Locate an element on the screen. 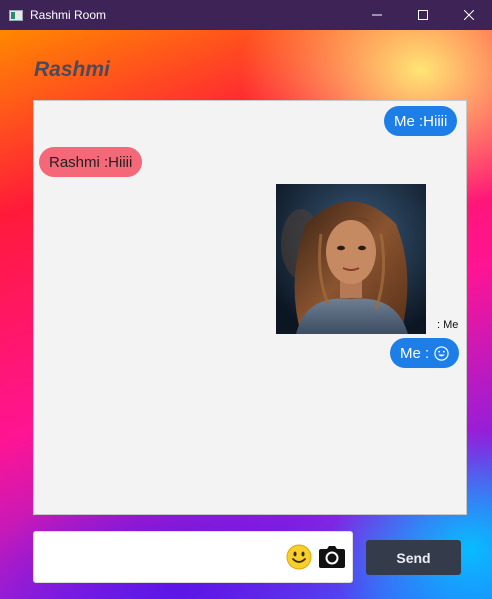 The image size is (492, 599). minimize-icon is located at coordinates (377, 15).